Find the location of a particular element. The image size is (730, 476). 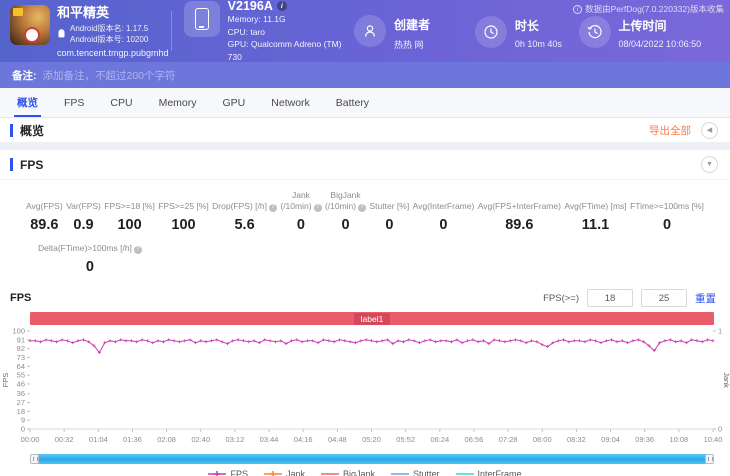

reset-button: 重置 is located at coordinates (705, 298).